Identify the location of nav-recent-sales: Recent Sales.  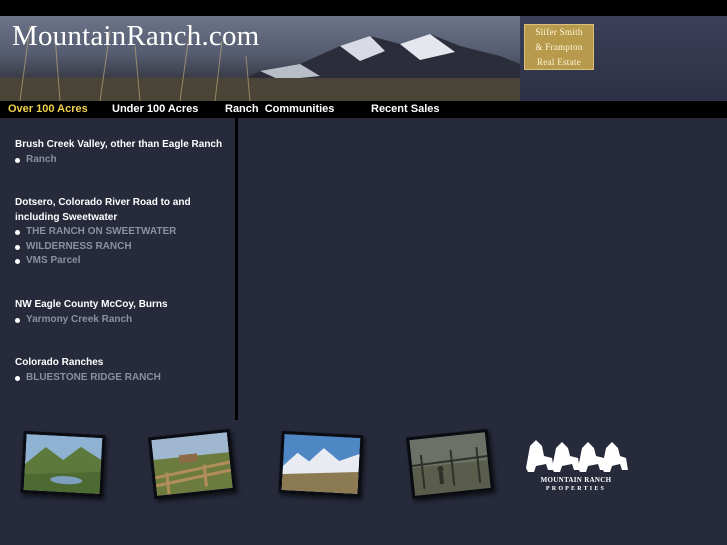
(405, 109).